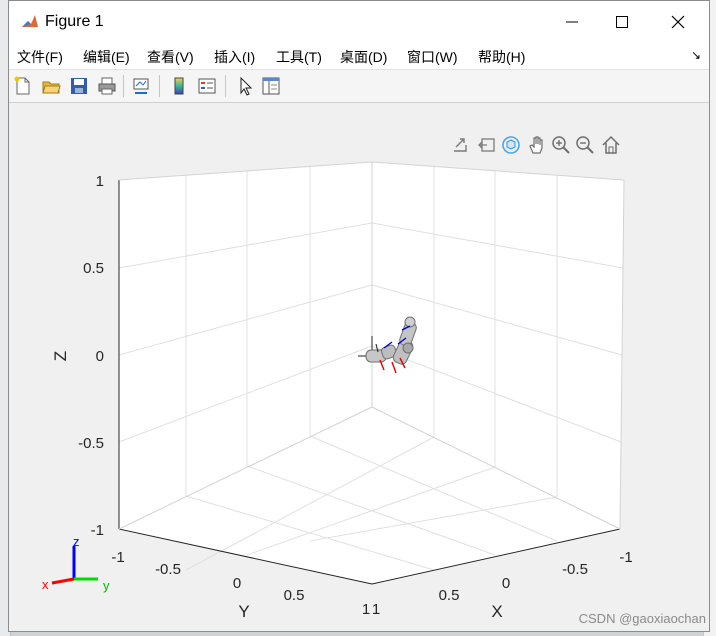 The height and width of the screenshot is (636, 716). I want to click on triad-z-label: z, so click(76, 541).